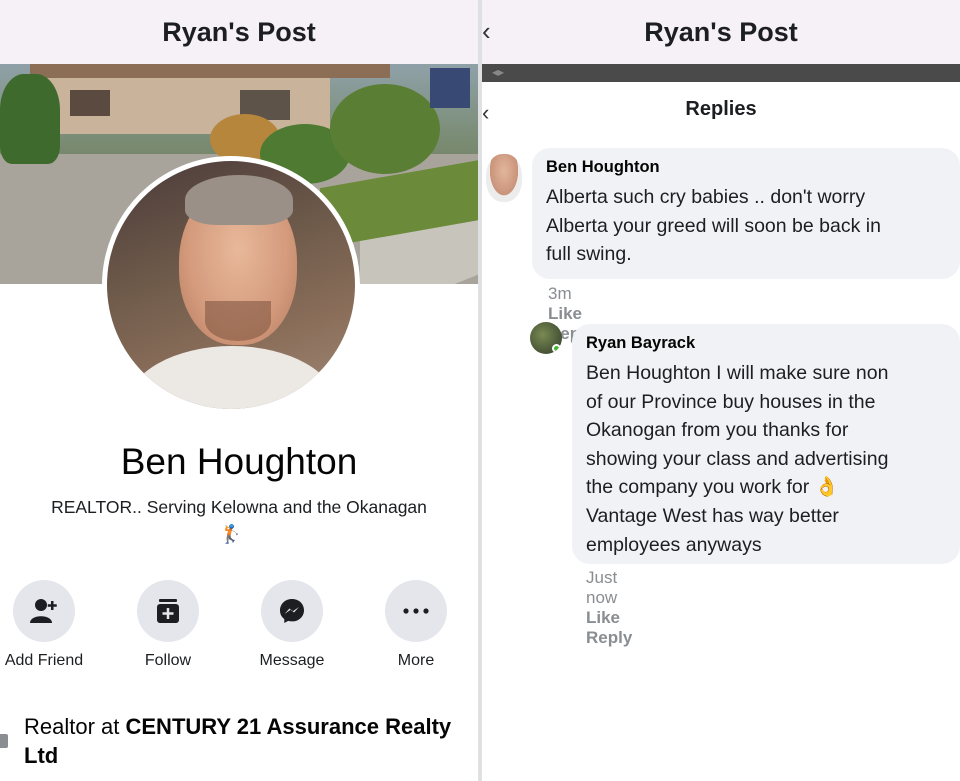  I want to click on follow-label: Follow, so click(168, 660).